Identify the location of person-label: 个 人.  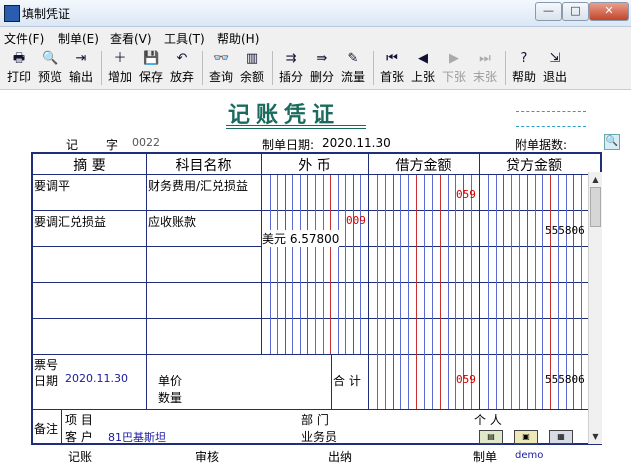
(488, 420).